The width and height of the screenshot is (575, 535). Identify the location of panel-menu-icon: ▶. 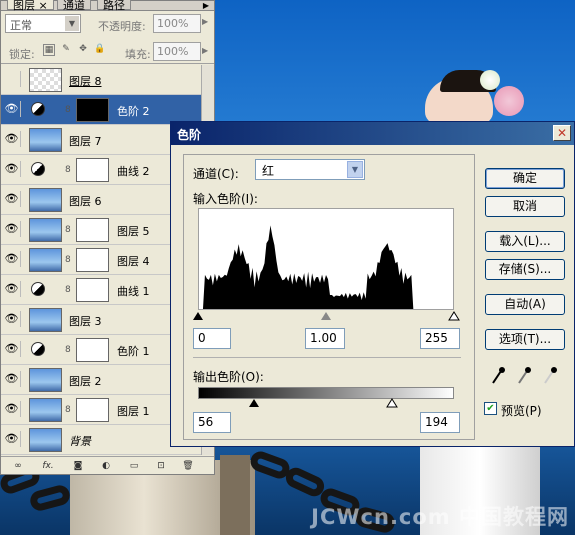
(206, 6).